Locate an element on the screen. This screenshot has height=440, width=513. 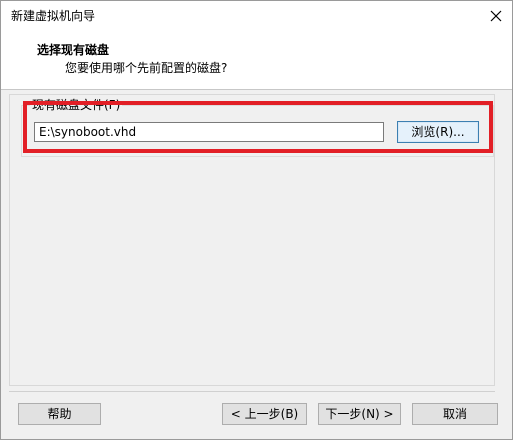
page-title: 选择现有磁盘 is located at coordinates (73, 50).